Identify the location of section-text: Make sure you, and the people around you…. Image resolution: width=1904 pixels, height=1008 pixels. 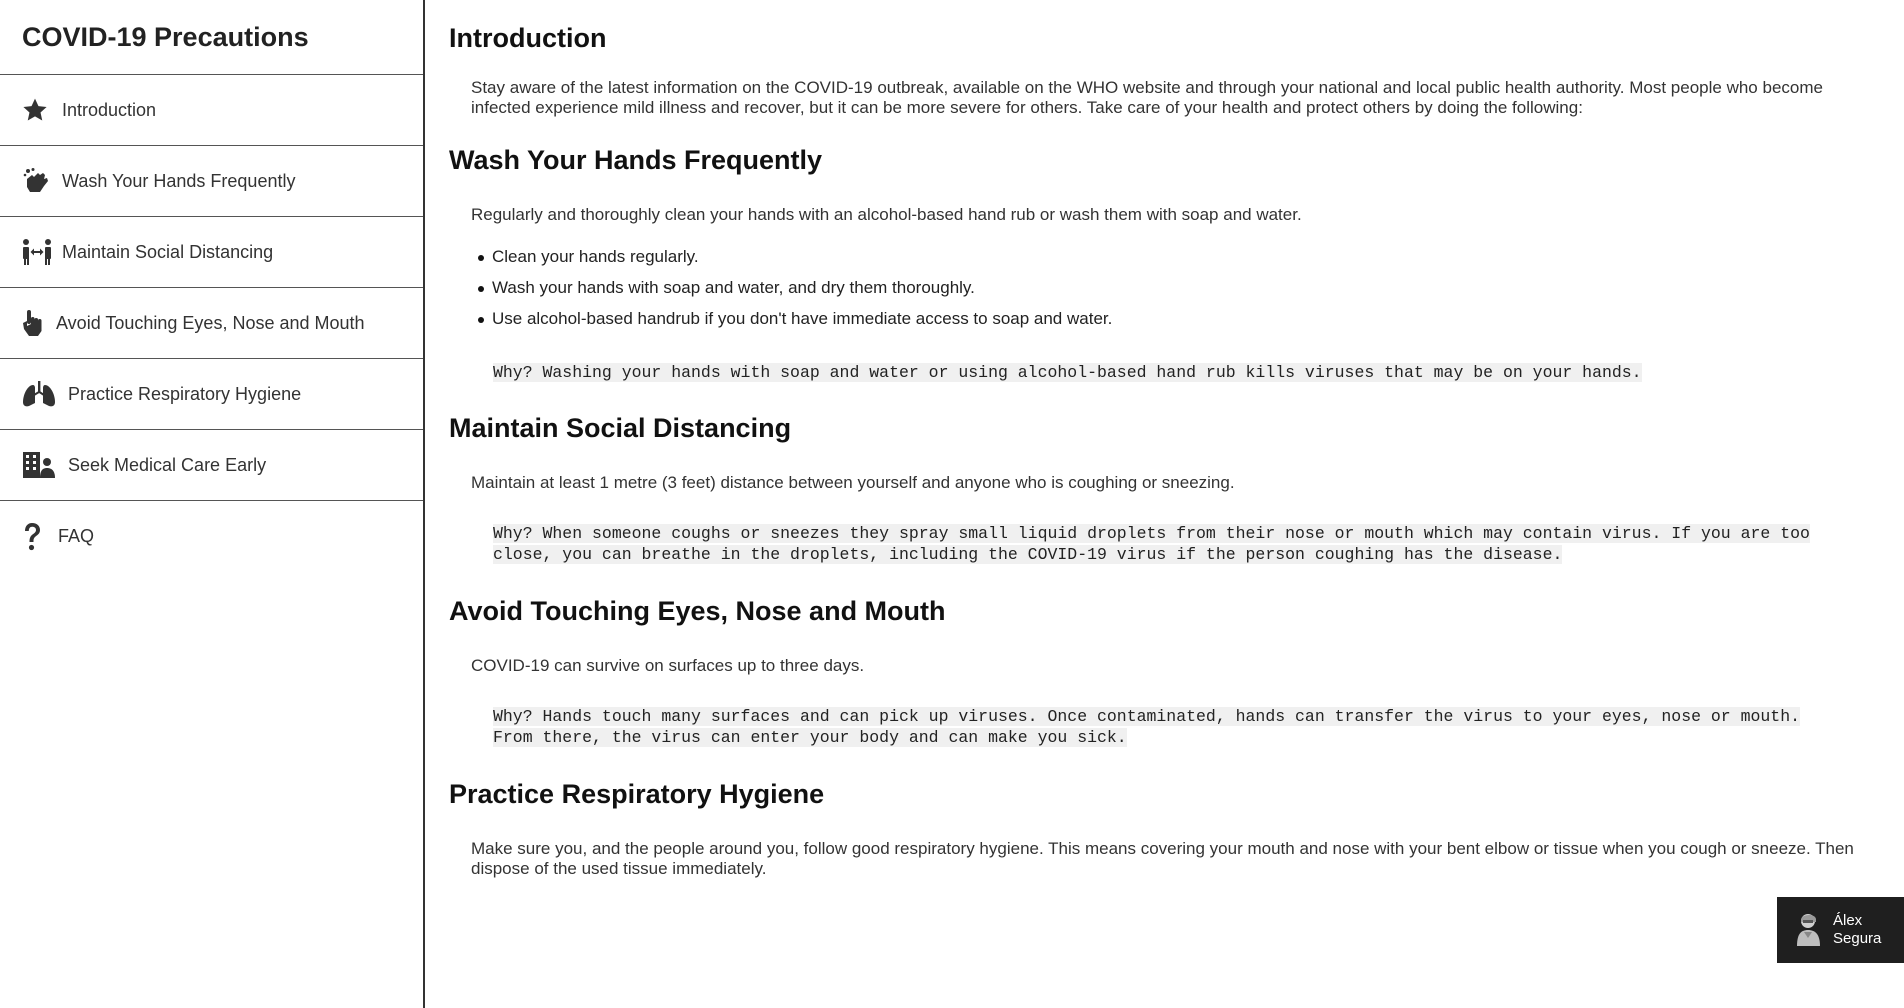
(1162, 858).